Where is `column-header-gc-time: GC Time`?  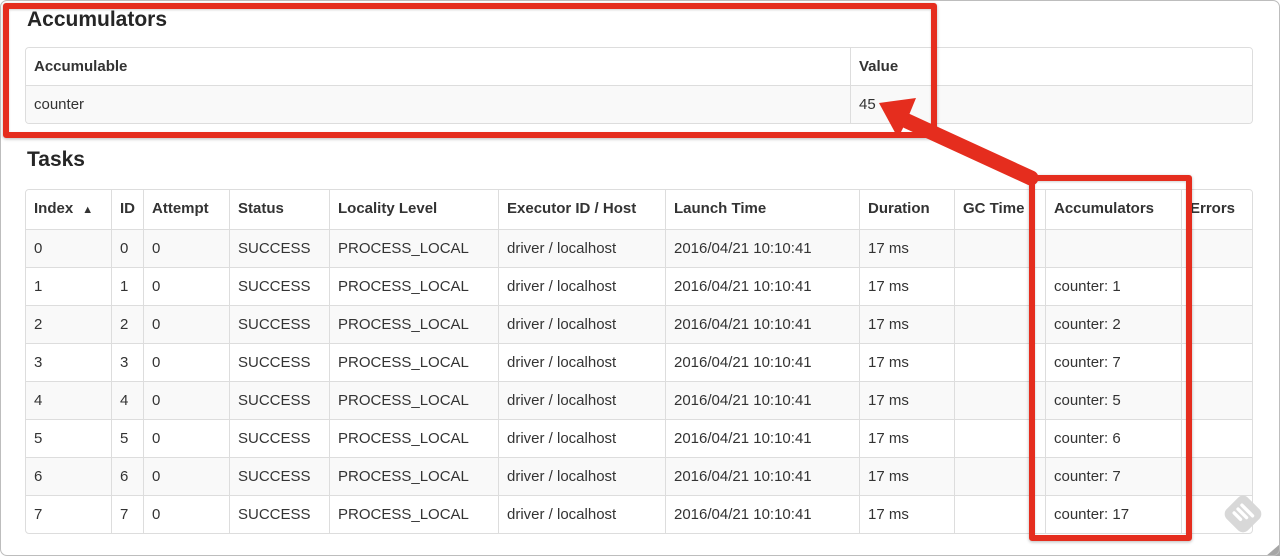
column-header-gc-time: GC Time is located at coordinates (999, 209).